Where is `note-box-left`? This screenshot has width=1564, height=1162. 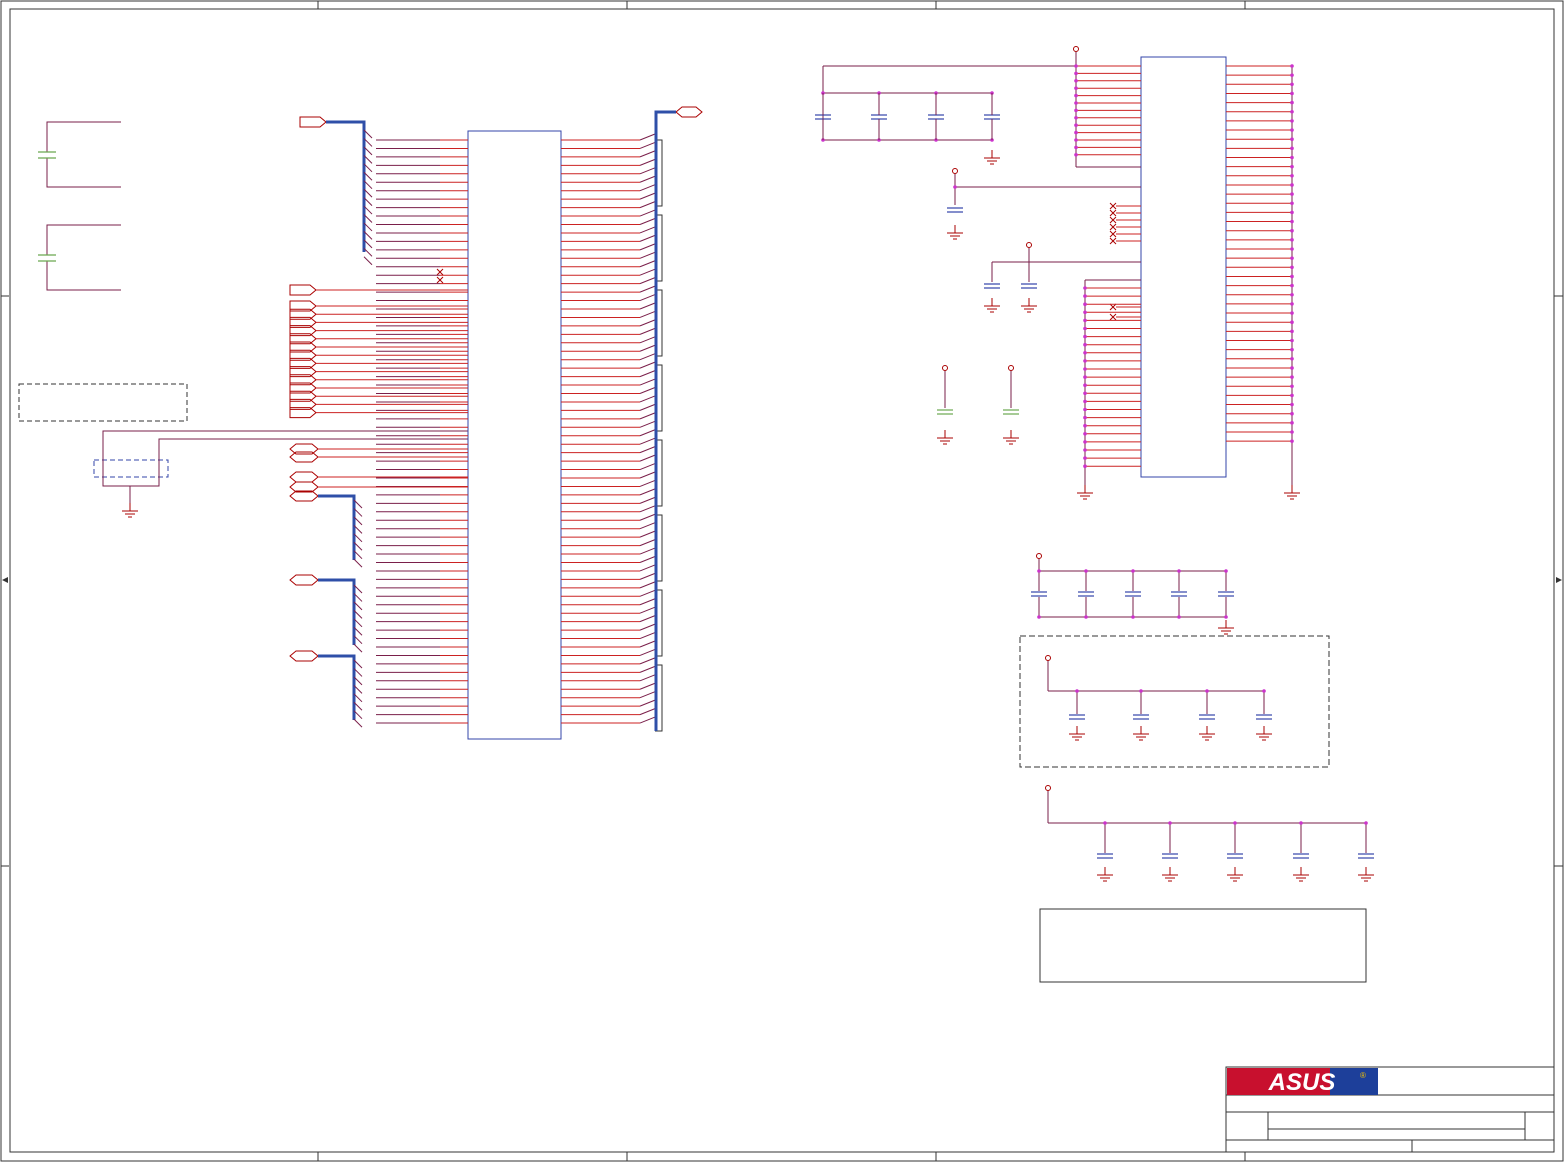 note-box-left is located at coordinates (103, 402).